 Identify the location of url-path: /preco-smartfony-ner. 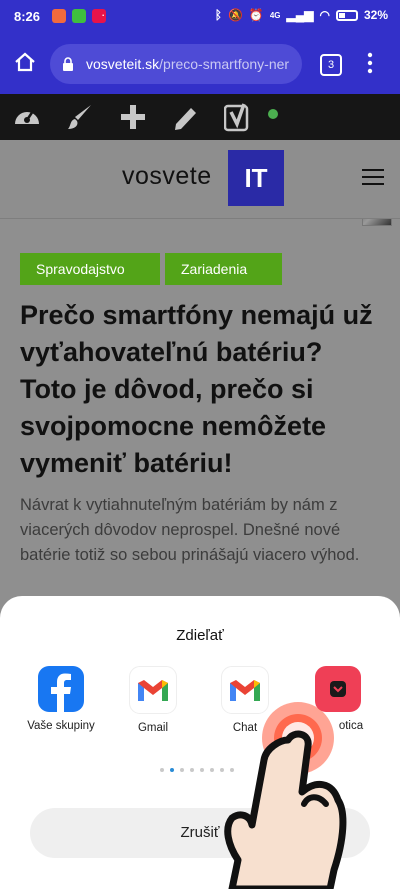
(224, 64).